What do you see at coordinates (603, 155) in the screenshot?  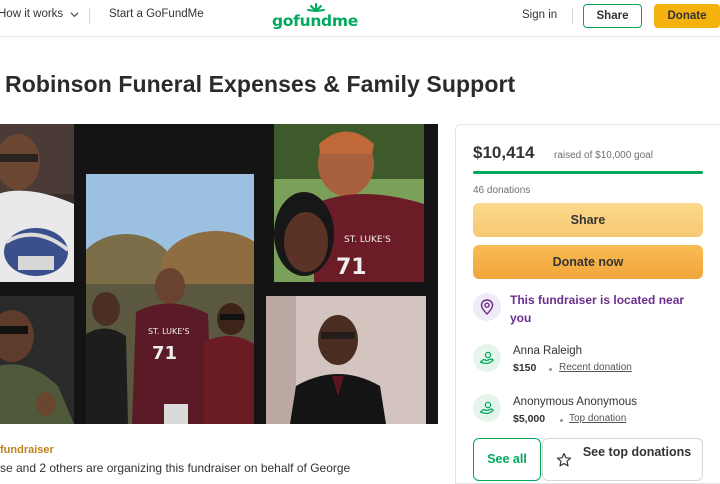 I see `goal-text: raised of $10,000 goal` at bounding box center [603, 155].